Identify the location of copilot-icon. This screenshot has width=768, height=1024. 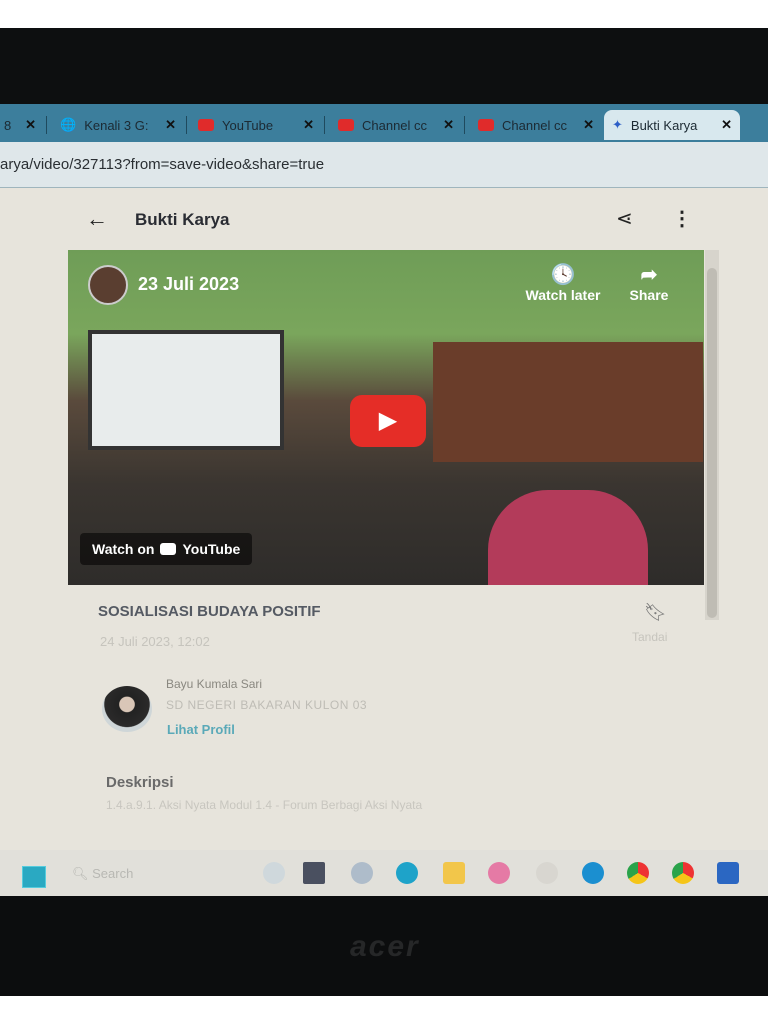
(274, 873).